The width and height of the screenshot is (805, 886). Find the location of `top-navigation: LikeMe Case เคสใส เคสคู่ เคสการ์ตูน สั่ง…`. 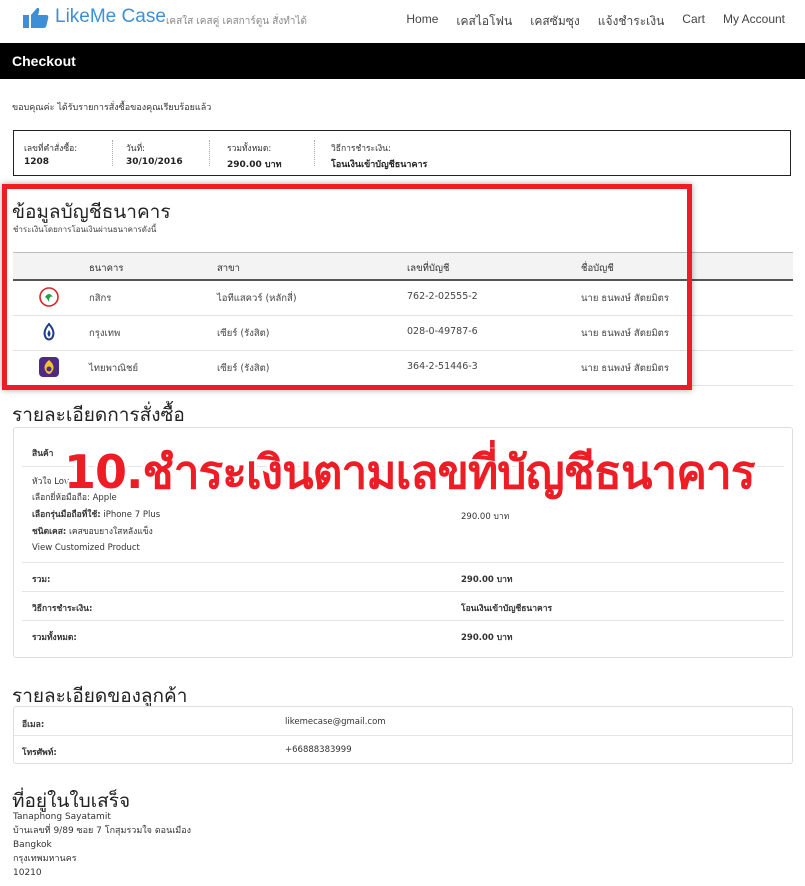

top-navigation: LikeMe Case เคสใส เคสคู่ เคสการ์ตูน สั่ง… is located at coordinates (402, 21).